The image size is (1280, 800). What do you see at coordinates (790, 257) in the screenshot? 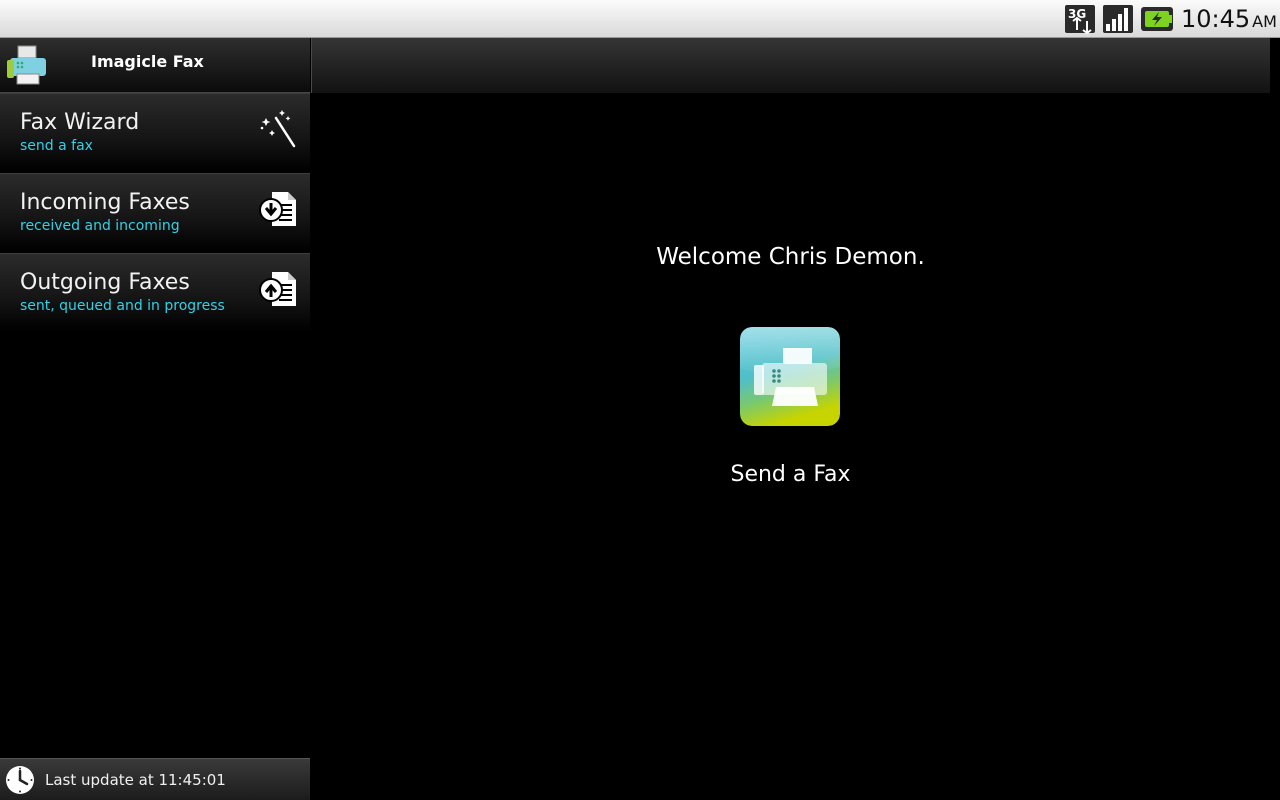
I see `welcome-message: Welcome Chris Demon.` at bounding box center [790, 257].